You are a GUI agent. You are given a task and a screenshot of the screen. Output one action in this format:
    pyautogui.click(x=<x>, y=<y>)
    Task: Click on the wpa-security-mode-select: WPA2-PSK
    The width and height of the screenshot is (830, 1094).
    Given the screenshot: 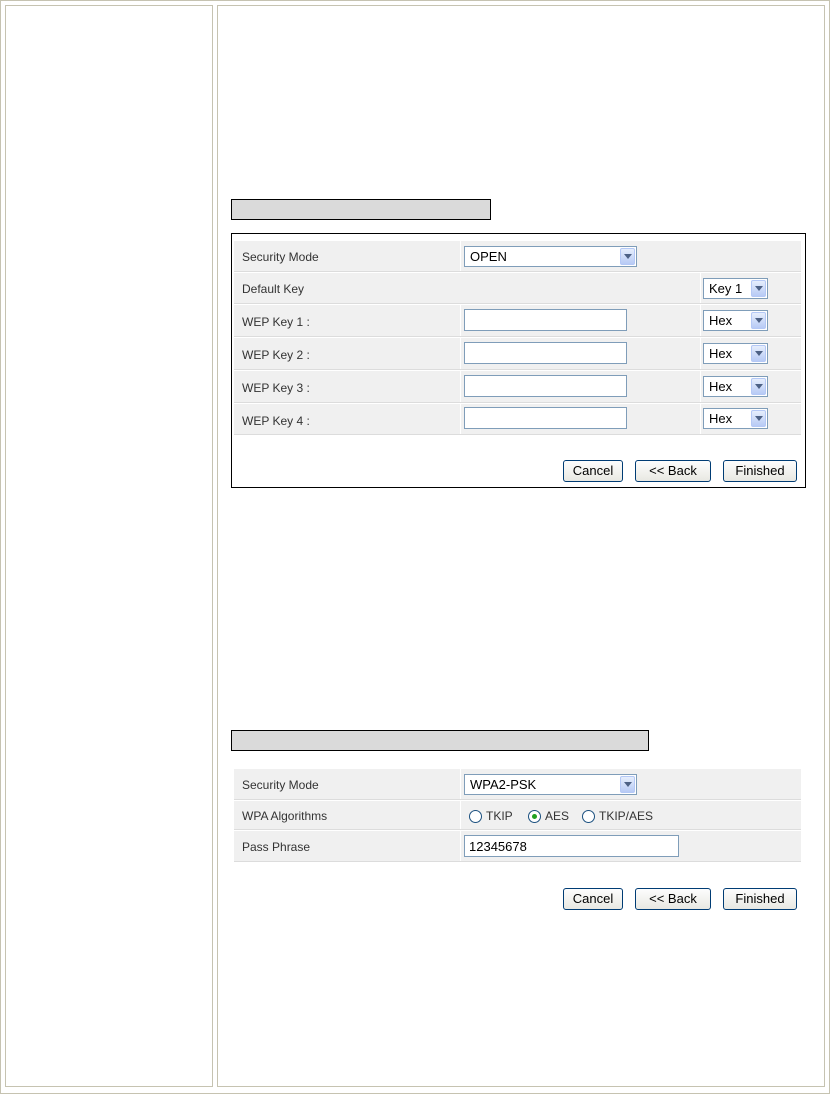 What is the action you would take?
    pyautogui.click(x=550, y=784)
    